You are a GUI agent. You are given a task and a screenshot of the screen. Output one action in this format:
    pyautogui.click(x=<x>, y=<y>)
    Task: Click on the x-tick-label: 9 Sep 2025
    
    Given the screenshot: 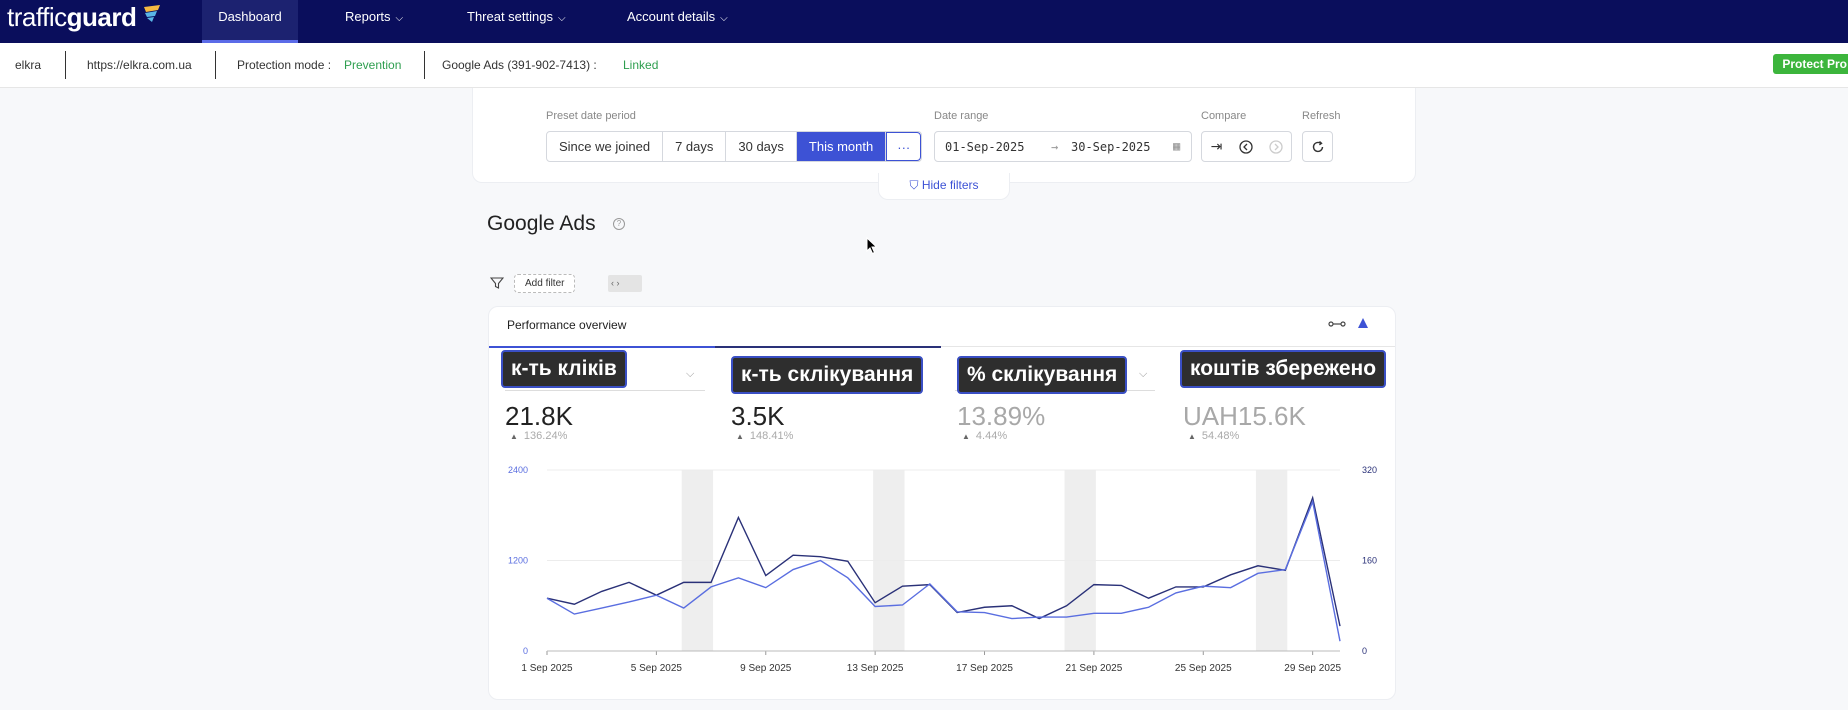 What is the action you would take?
    pyautogui.click(x=766, y=668)
    